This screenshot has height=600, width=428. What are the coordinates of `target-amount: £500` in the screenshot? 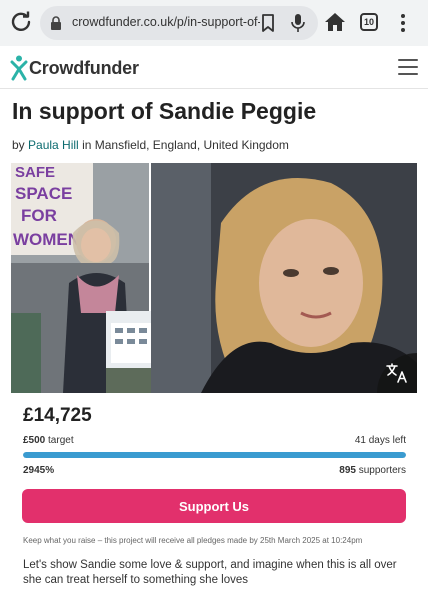 It's located at (34, 440).